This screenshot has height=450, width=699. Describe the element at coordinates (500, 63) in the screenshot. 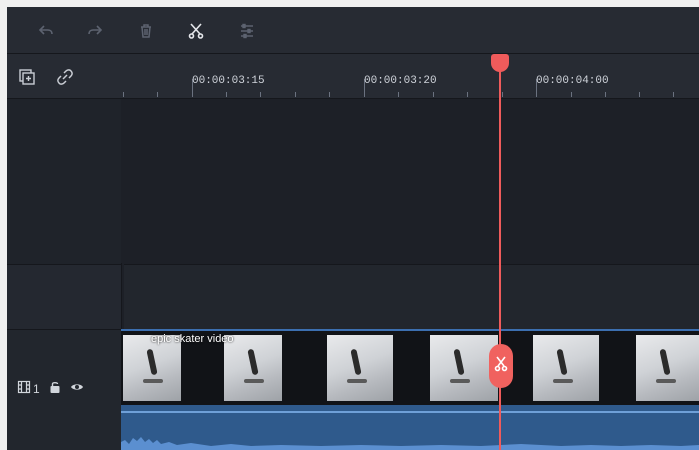

I see `playhead-handle` at that location.